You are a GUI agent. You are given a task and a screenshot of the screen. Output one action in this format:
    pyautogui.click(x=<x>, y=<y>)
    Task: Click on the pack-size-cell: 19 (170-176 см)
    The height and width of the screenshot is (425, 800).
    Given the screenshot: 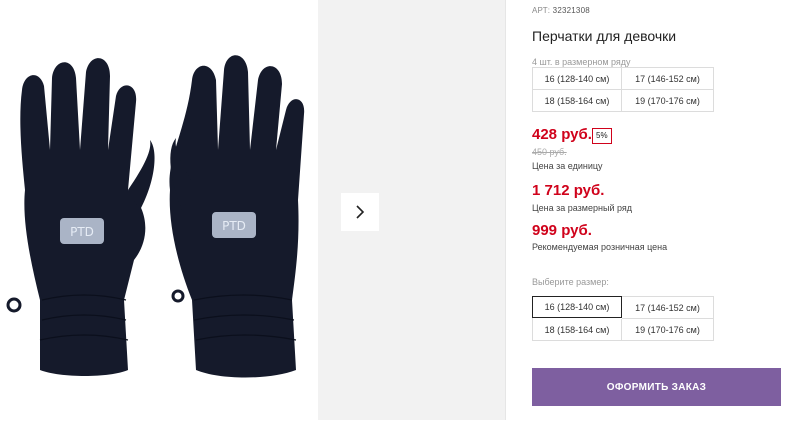 What is the action you would take?
    pyautogui.click(x=668, y=101)
    